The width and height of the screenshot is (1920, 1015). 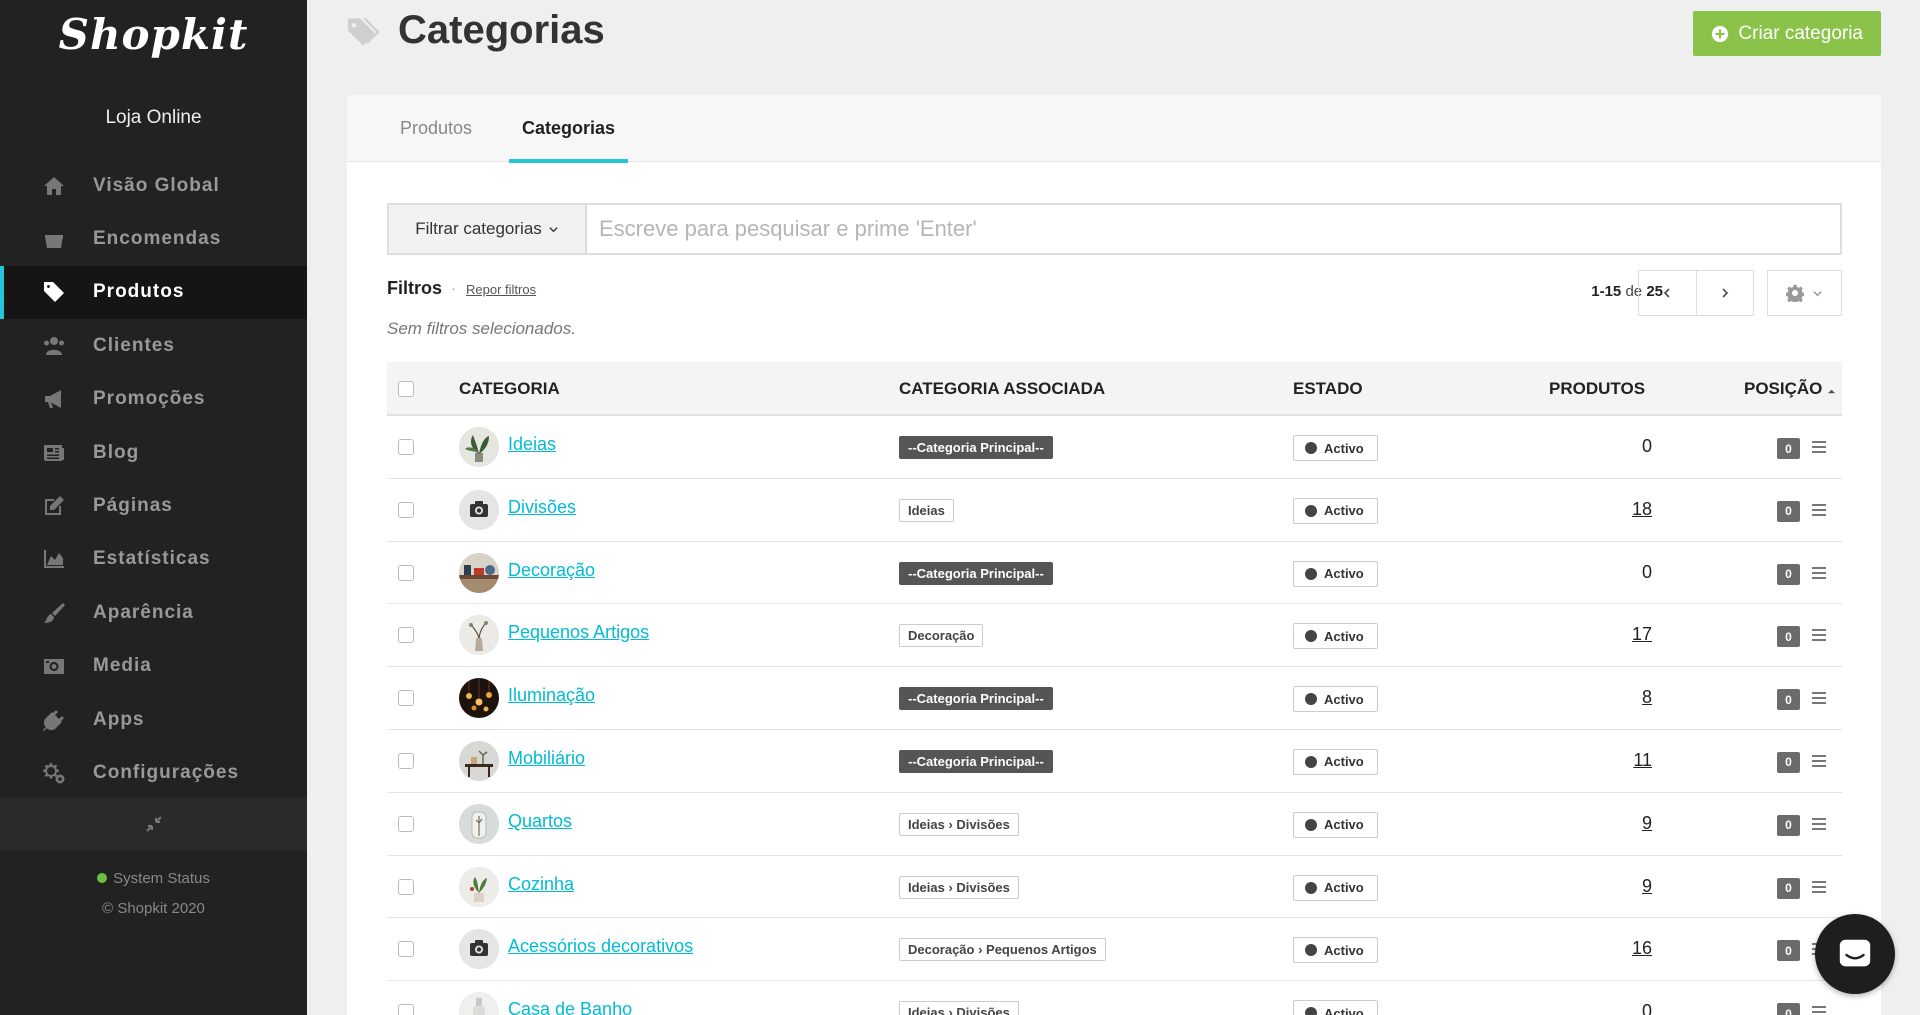 What do you see at coordinates (1804, 293) in the screenshot?
I see `table-settings-dropdown` at bounding box center [1804, 293].